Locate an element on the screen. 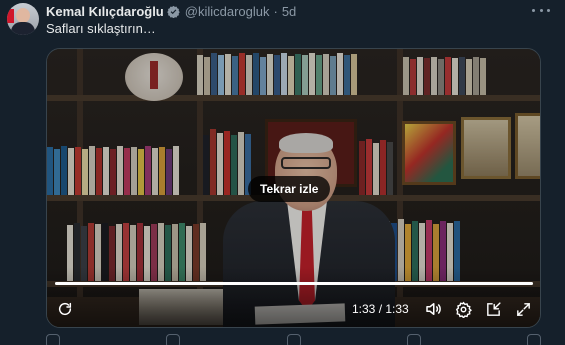 Image resolution: width=565 pixels, height=345 pixels. flag-shape is located at coordinates (10, 16).